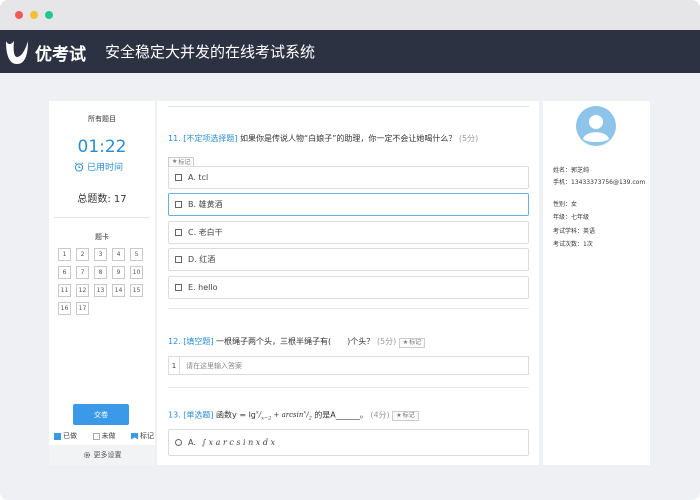 The image size is (700, 500). Describe the element at coordinates (101, 414) in the screenshot. I see `submit-exam-button: 交卷` at that location.